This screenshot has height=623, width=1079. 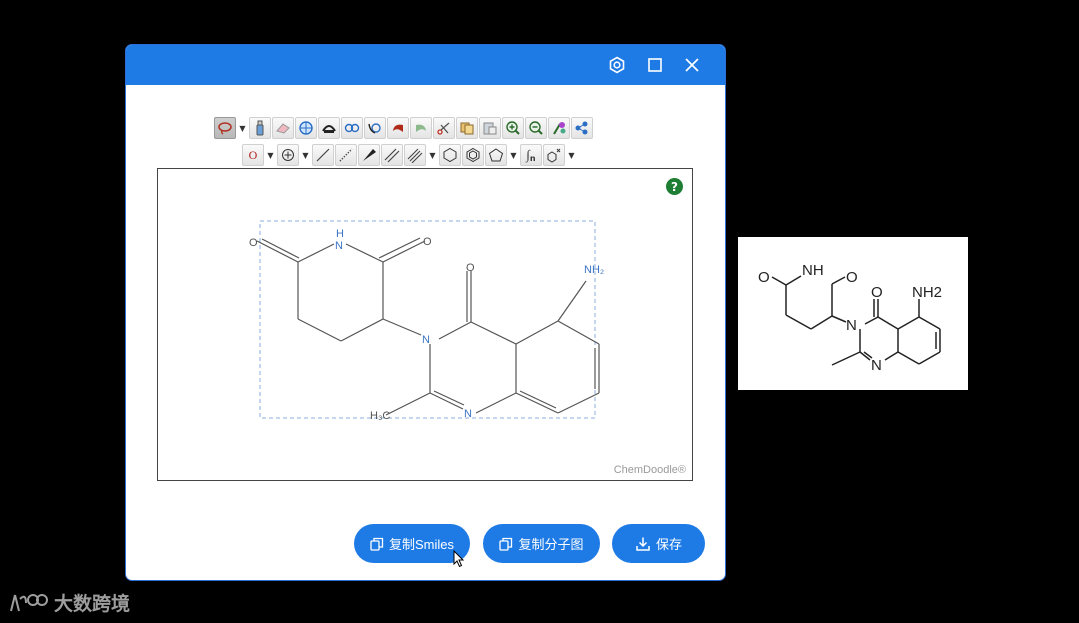 What do you see at coordinates (398, 128) in the screenshot?
I see `undo-icon` at bounding box center [398, 128].